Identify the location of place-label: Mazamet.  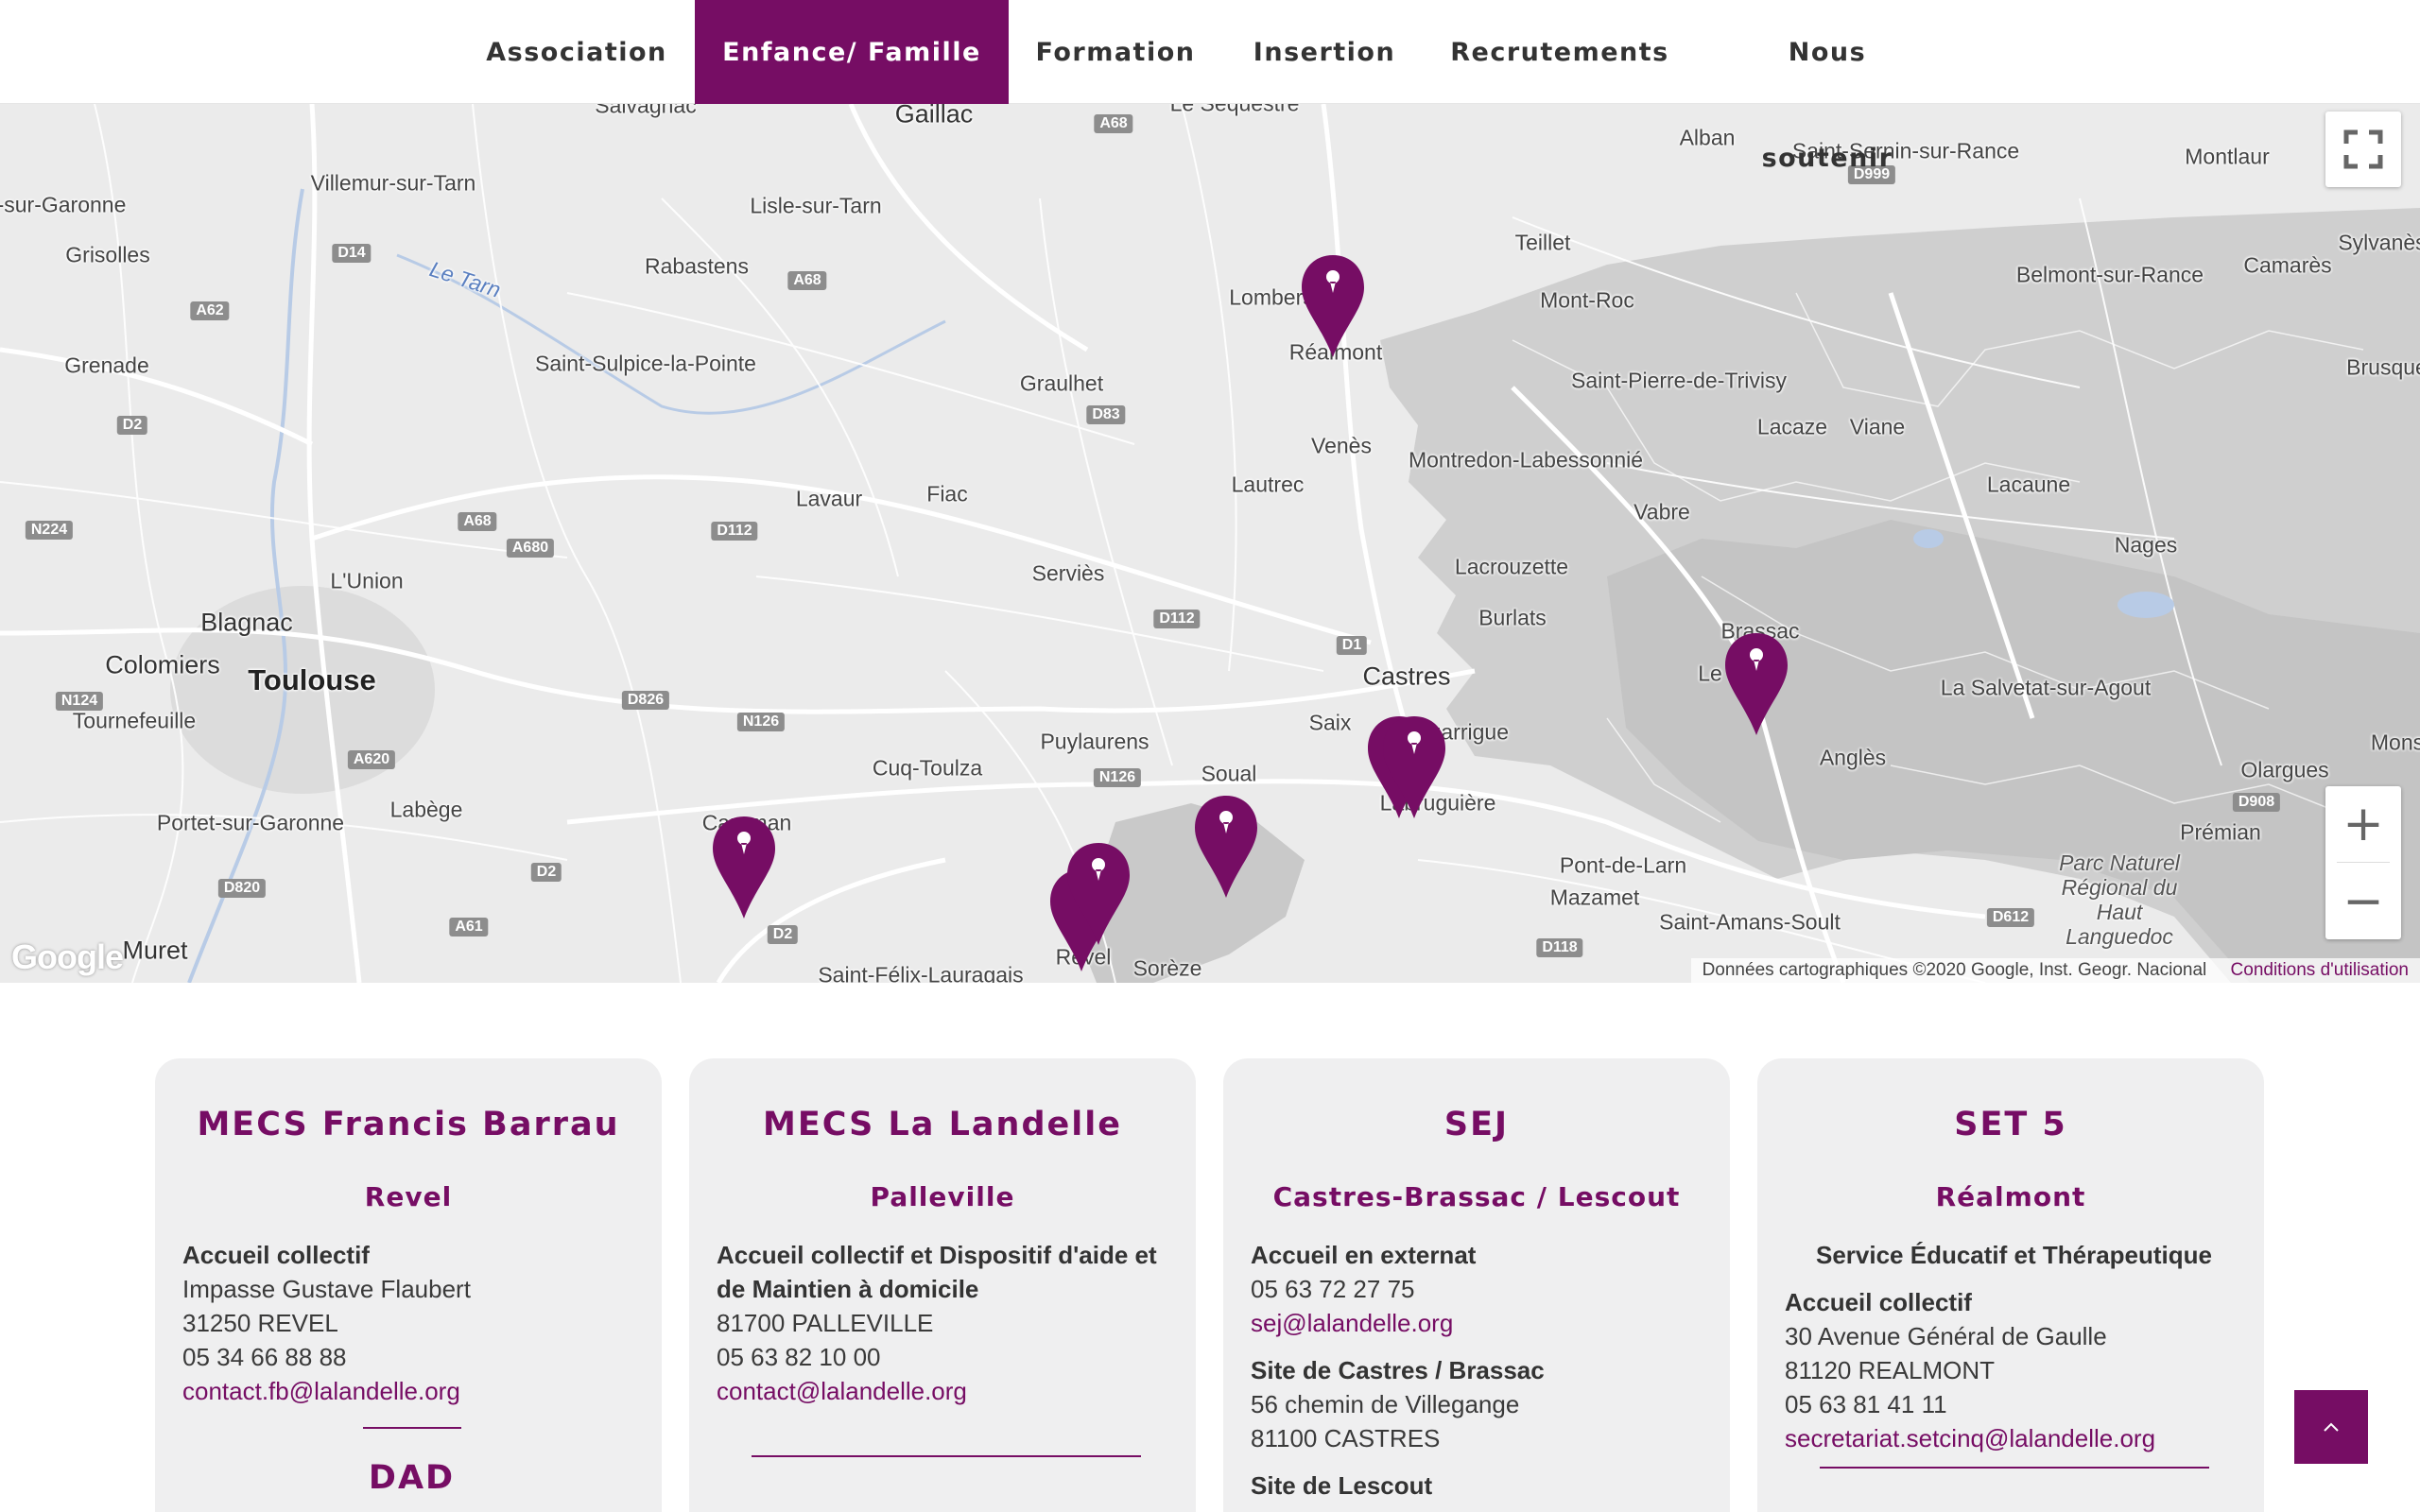
(1594, 897).